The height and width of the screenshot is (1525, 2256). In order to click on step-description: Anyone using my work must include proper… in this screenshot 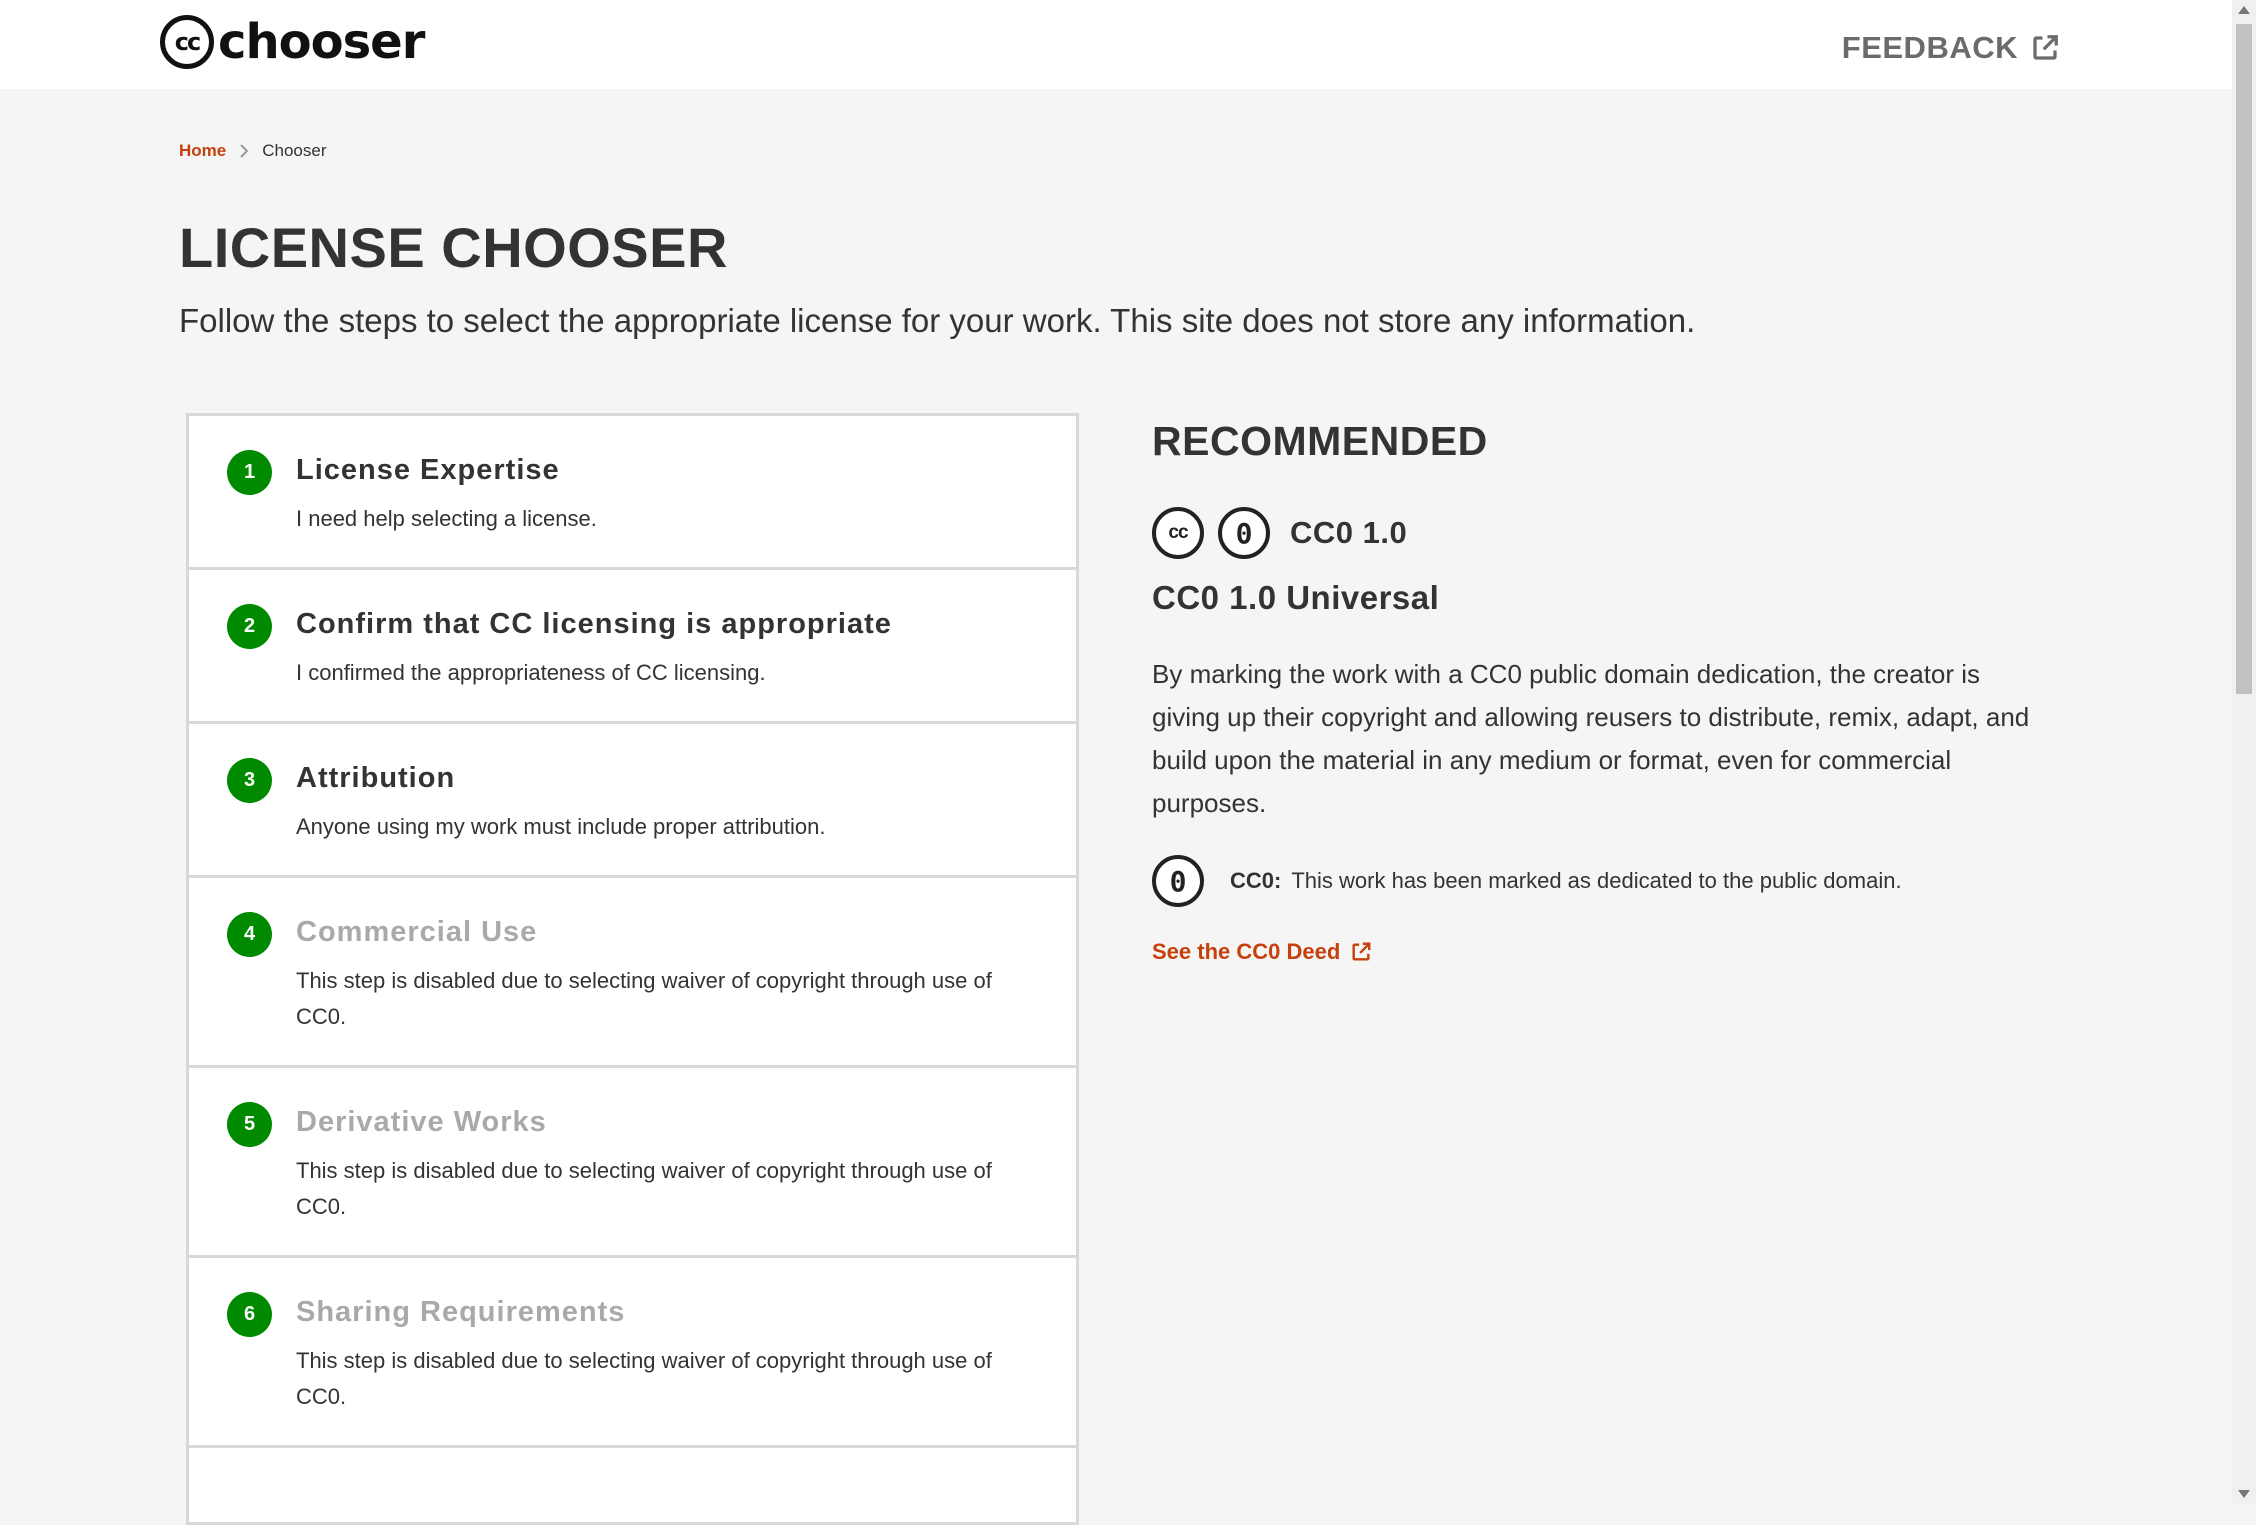, I will do `click(561, 826)`.